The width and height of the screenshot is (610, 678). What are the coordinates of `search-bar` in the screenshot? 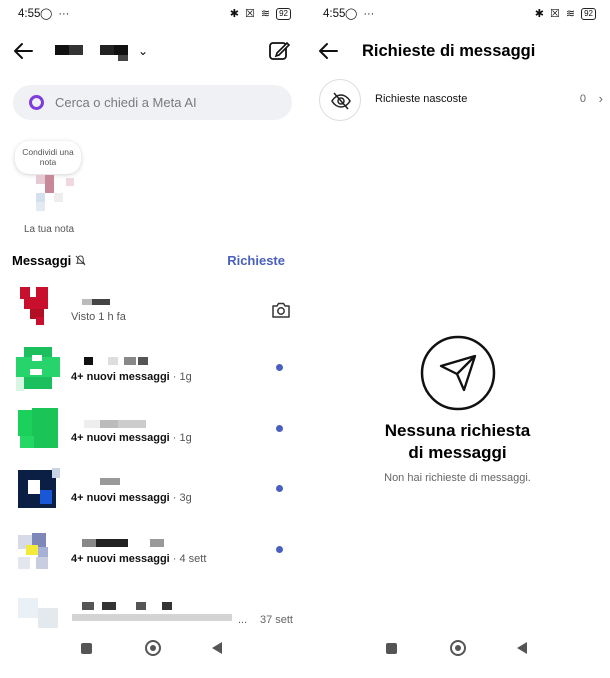 It's located at (152, 102).